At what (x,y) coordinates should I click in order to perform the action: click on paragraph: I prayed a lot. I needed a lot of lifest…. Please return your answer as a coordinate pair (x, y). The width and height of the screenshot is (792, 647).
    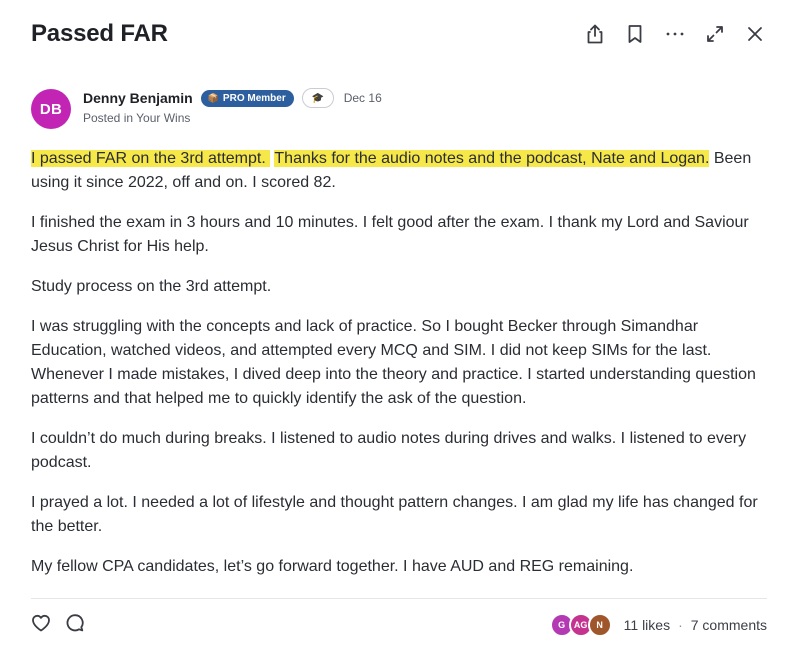
    Looking at the image, I should click on (394, 514).